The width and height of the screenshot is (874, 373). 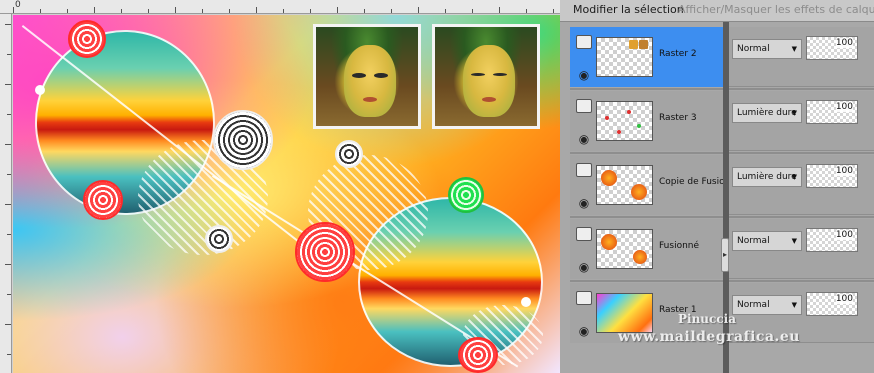 What do you see at coordinates (678, 54) in the screenshot?
I see `layer-name: Raster 2` at bounding box center [678, 54].